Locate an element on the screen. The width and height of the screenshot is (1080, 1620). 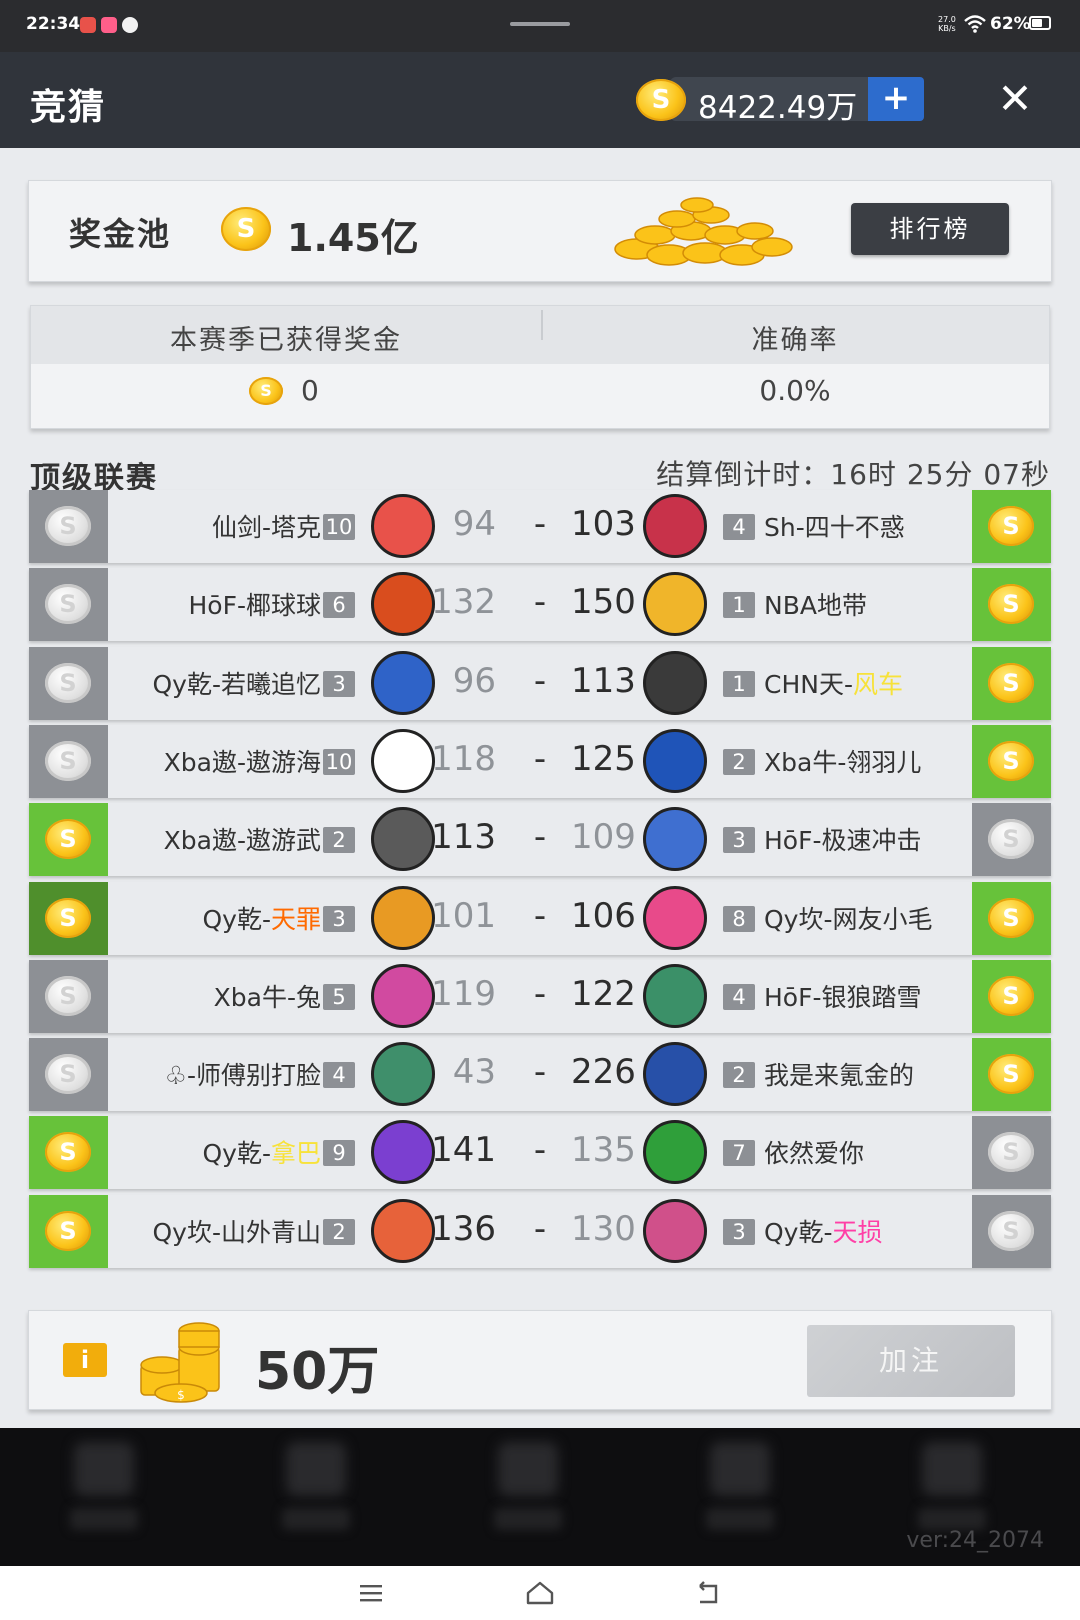
blurred-bottom-menu: ver:24_2074 is located at coordinates (540, 1497).